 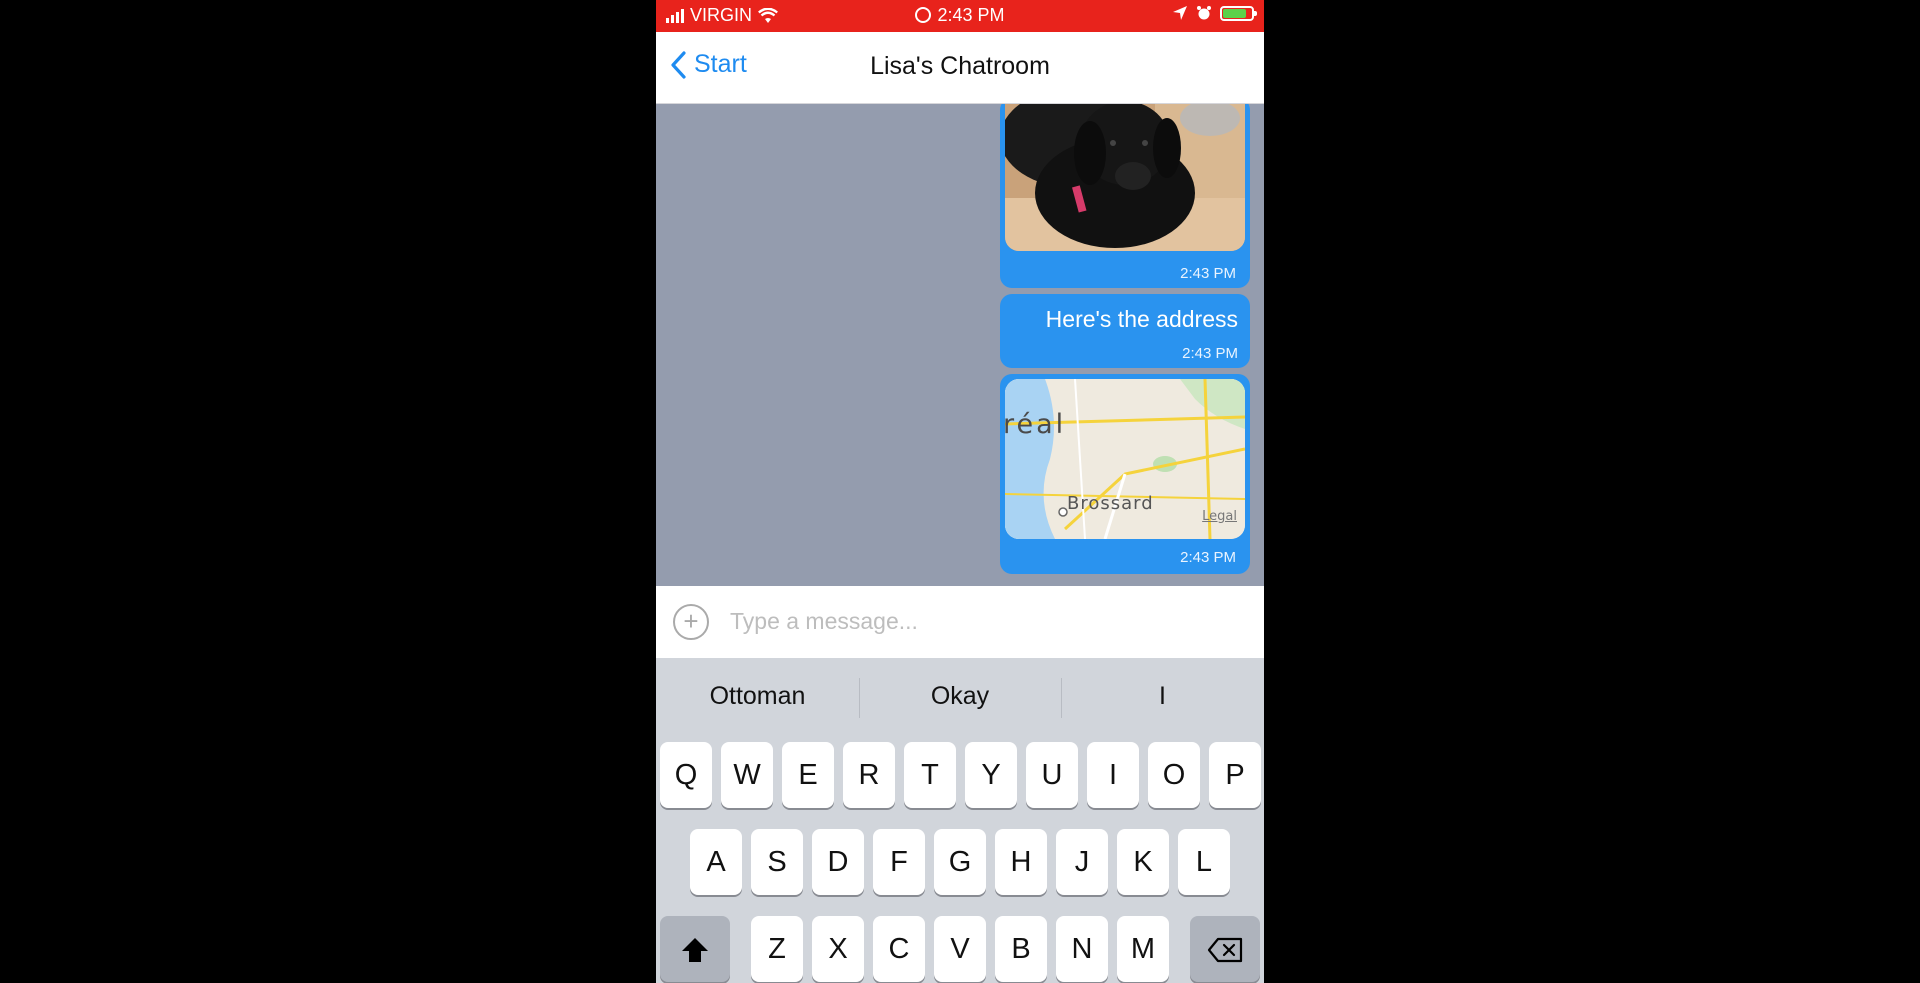 What do you see at coordinates (1082, 862) in the screenshot?
I see `key: J` at bounding box center [1082, 862].